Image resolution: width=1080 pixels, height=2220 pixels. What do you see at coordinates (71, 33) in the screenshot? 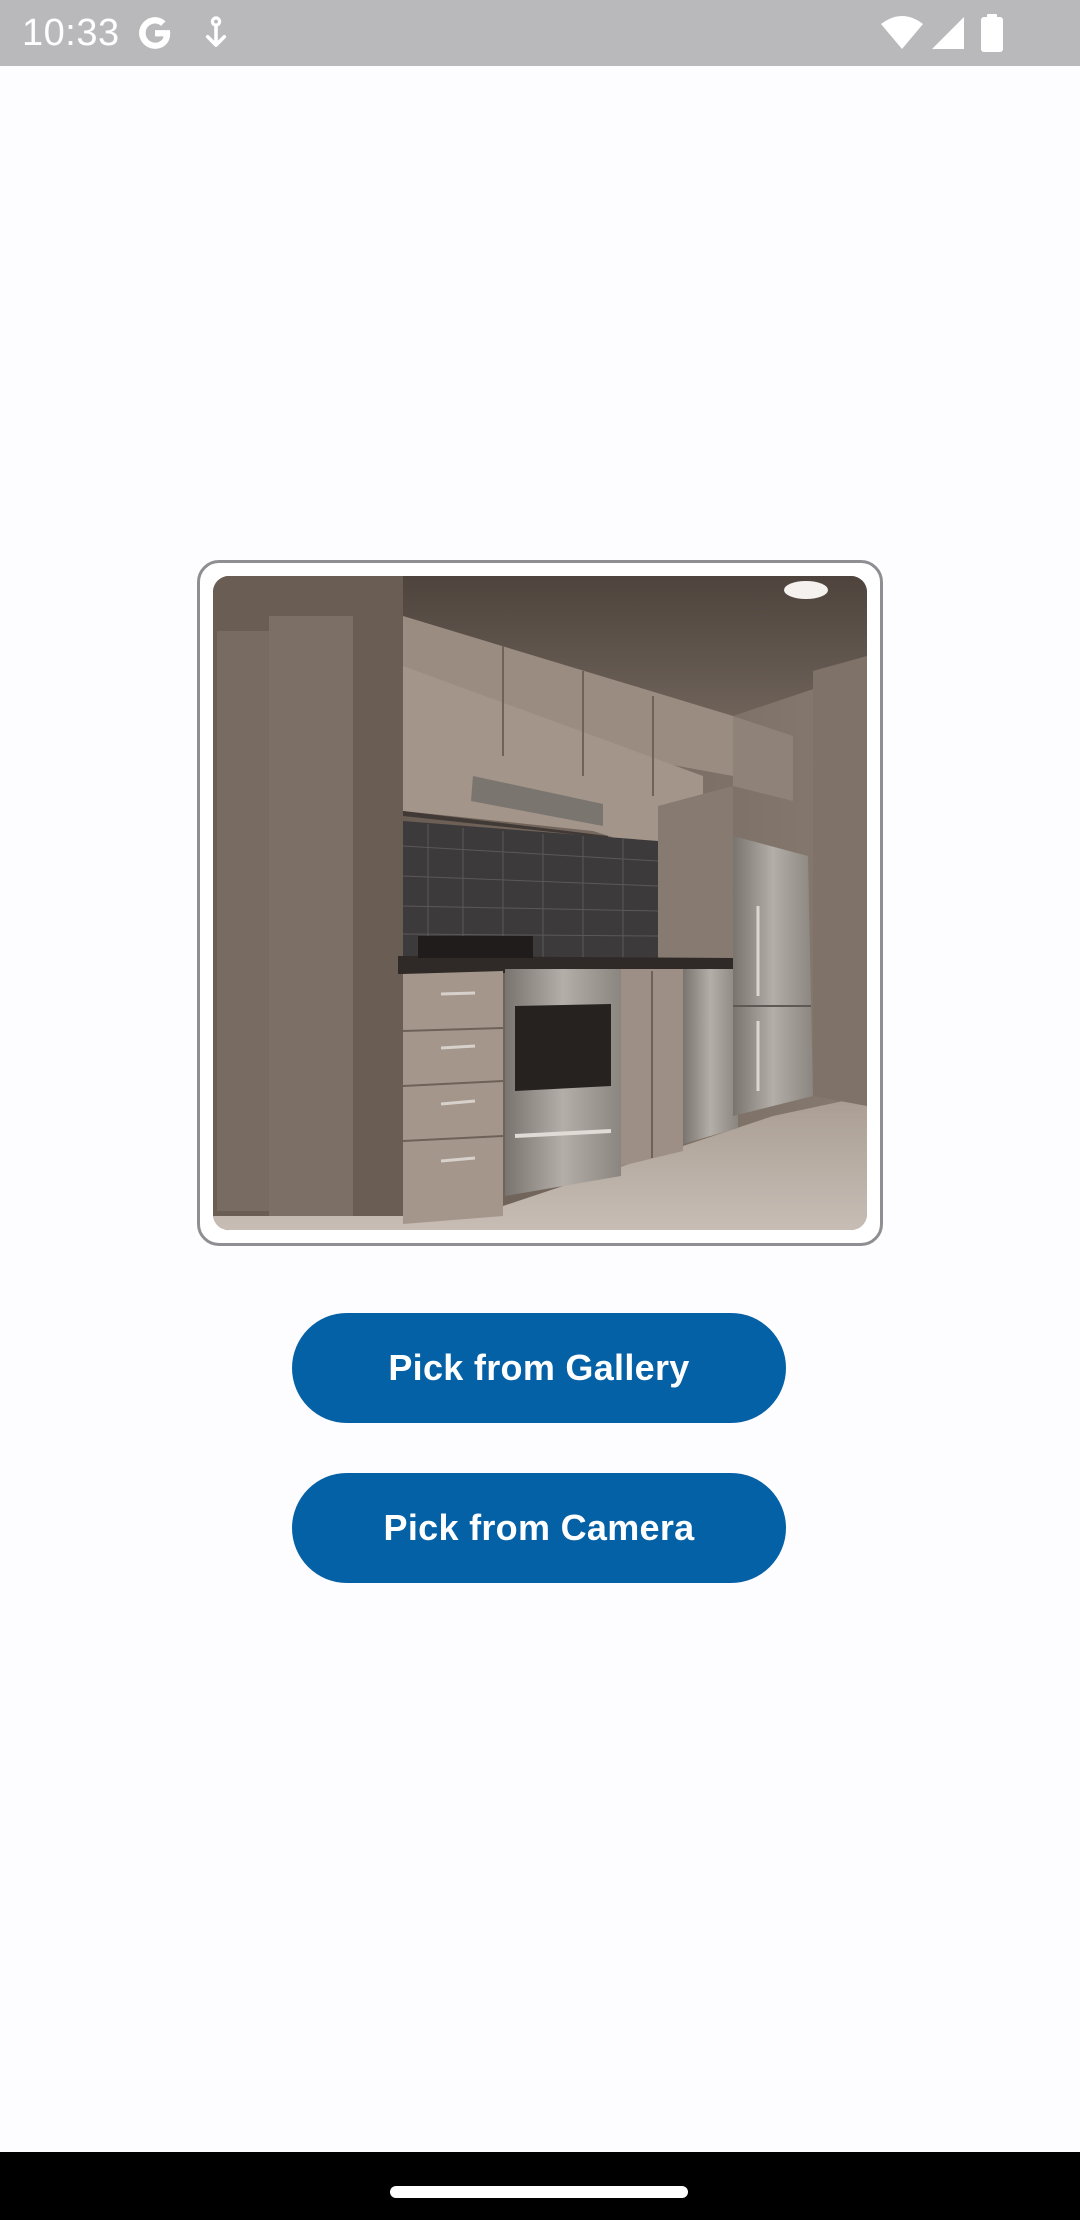
I see `status-time: 10:33` at bounding box center [71, 33].